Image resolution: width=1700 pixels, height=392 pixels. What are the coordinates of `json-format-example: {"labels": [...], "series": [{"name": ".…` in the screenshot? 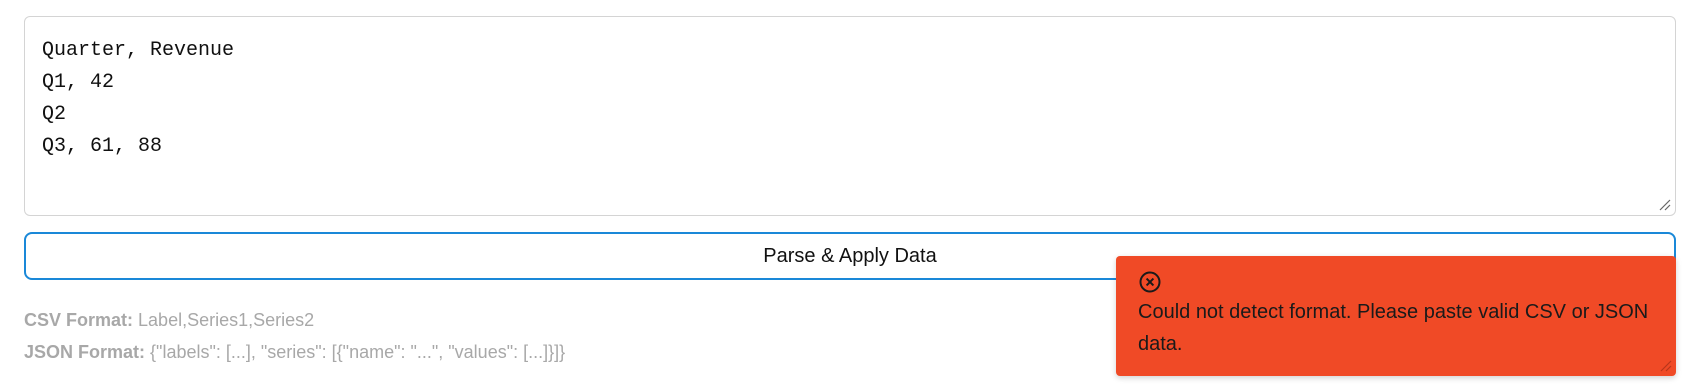 It's located at (358, 352).